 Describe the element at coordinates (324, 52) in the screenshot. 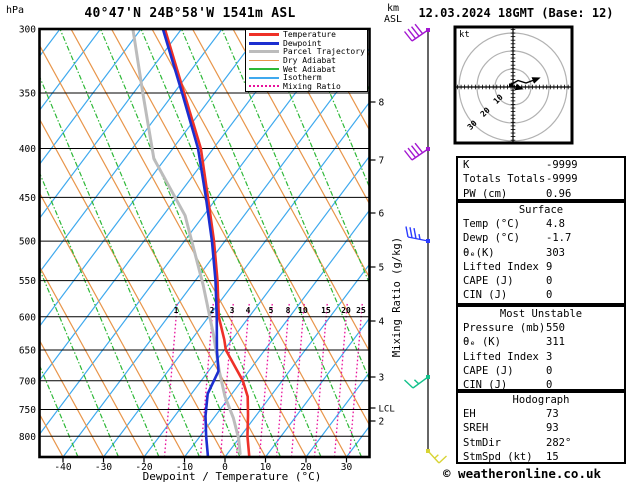

I see `legend-label: Parcel Trajectory` at that location.